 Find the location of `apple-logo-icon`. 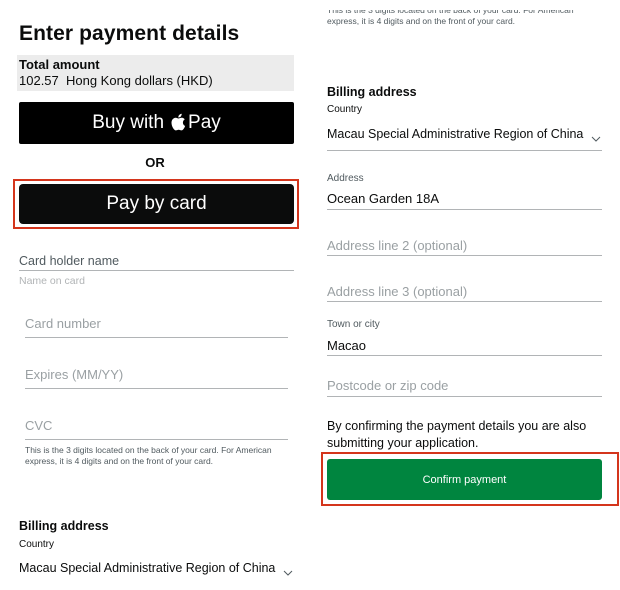

apple-logo-icon is located at coordinates (178, 122).